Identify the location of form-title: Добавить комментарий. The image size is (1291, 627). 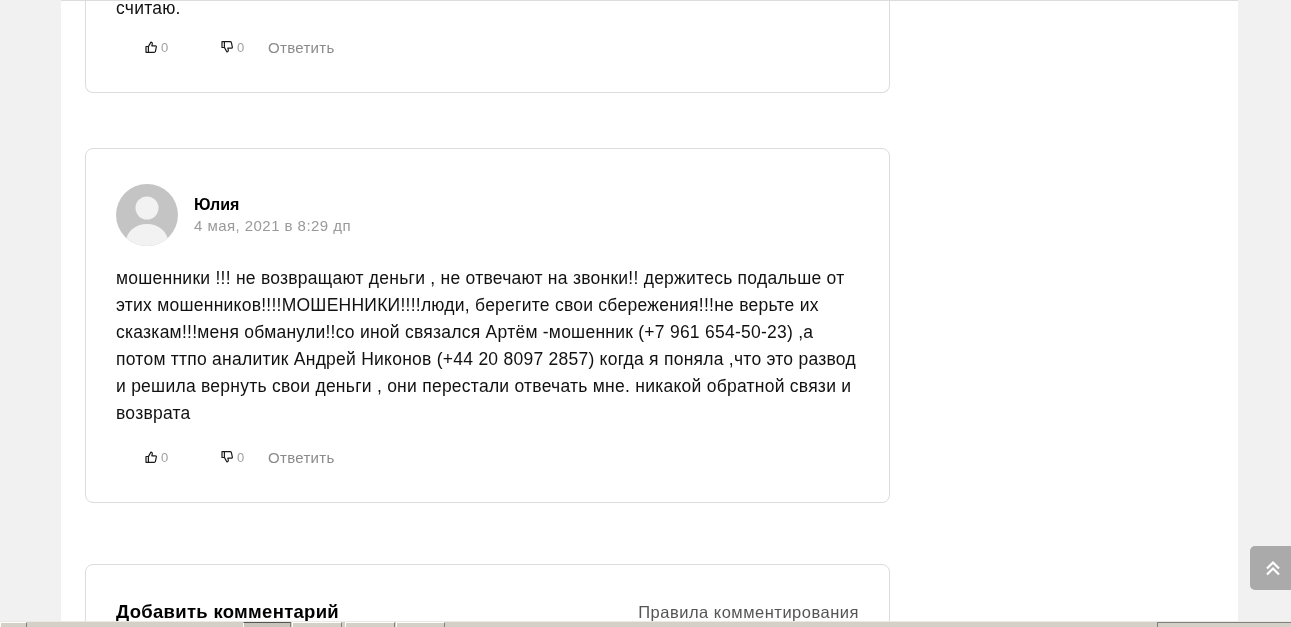
(228, 612).